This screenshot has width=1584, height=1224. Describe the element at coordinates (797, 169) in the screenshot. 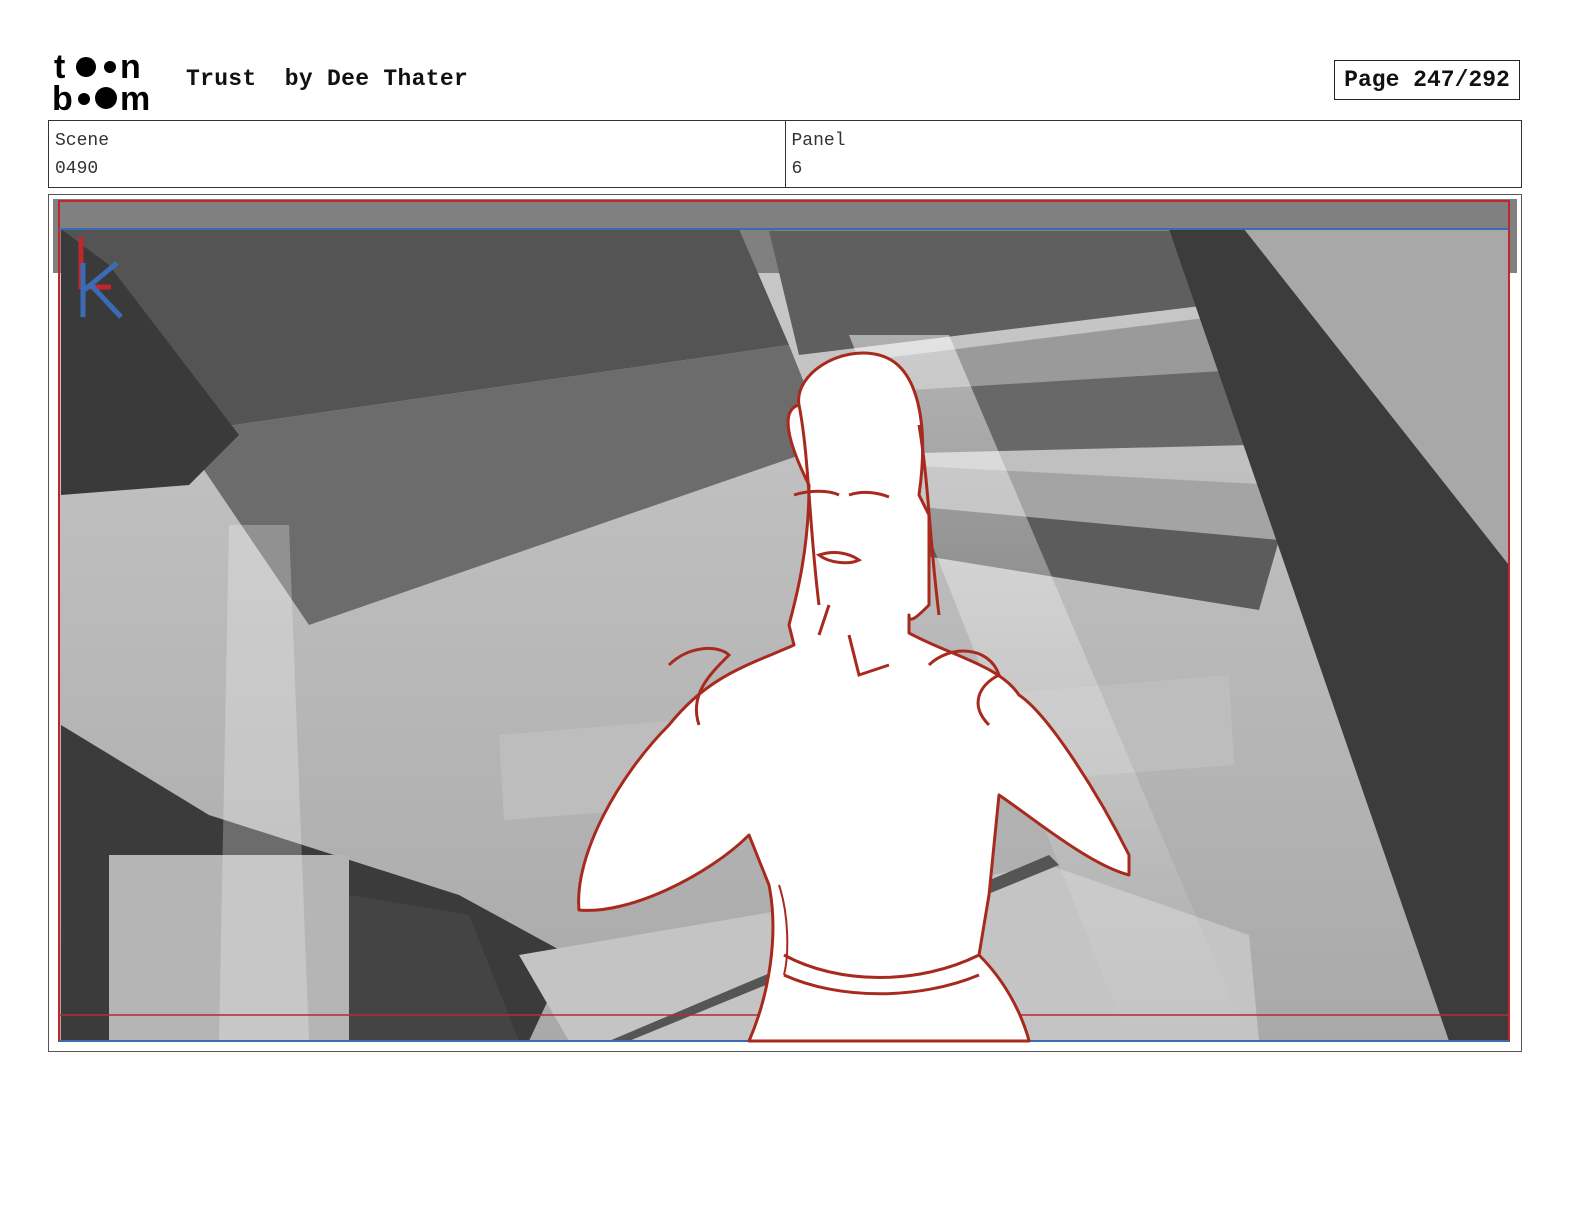

I see `panel-value: 6` at that location.